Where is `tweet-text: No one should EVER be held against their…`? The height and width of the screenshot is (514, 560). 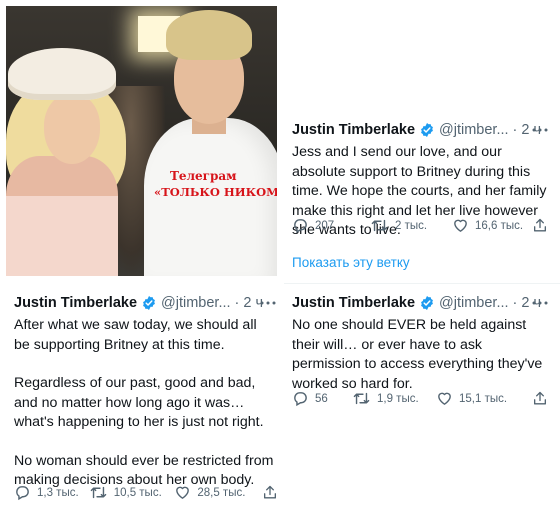 tweet-text: No one should EVER be held against their… is located at coordinates (420, 355).